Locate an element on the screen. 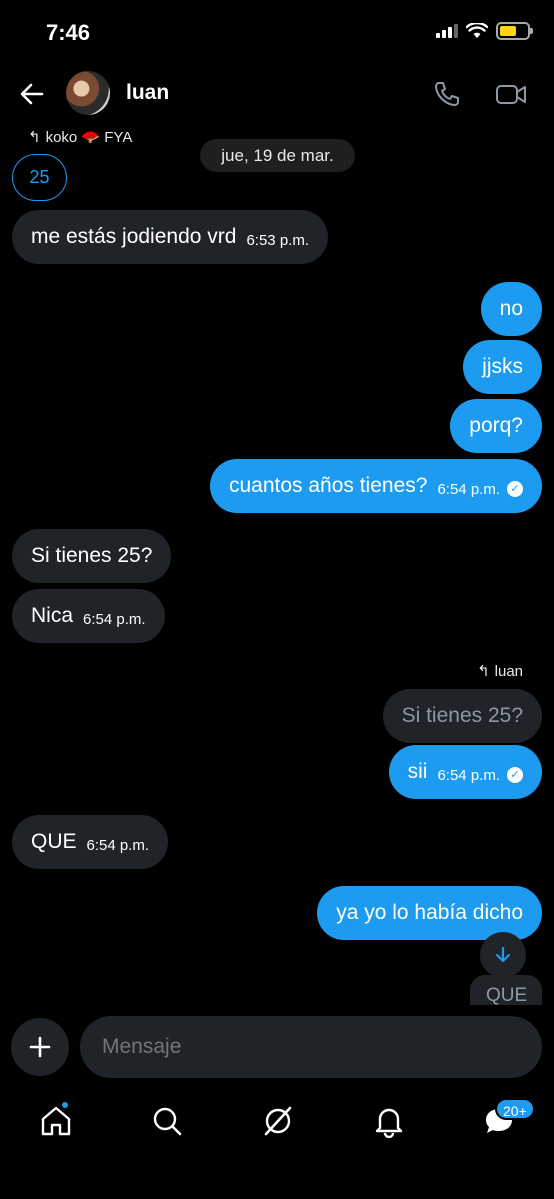 The image size is (554, 1199). quoted-message-text: QUE is located at coordinates (507, 995).